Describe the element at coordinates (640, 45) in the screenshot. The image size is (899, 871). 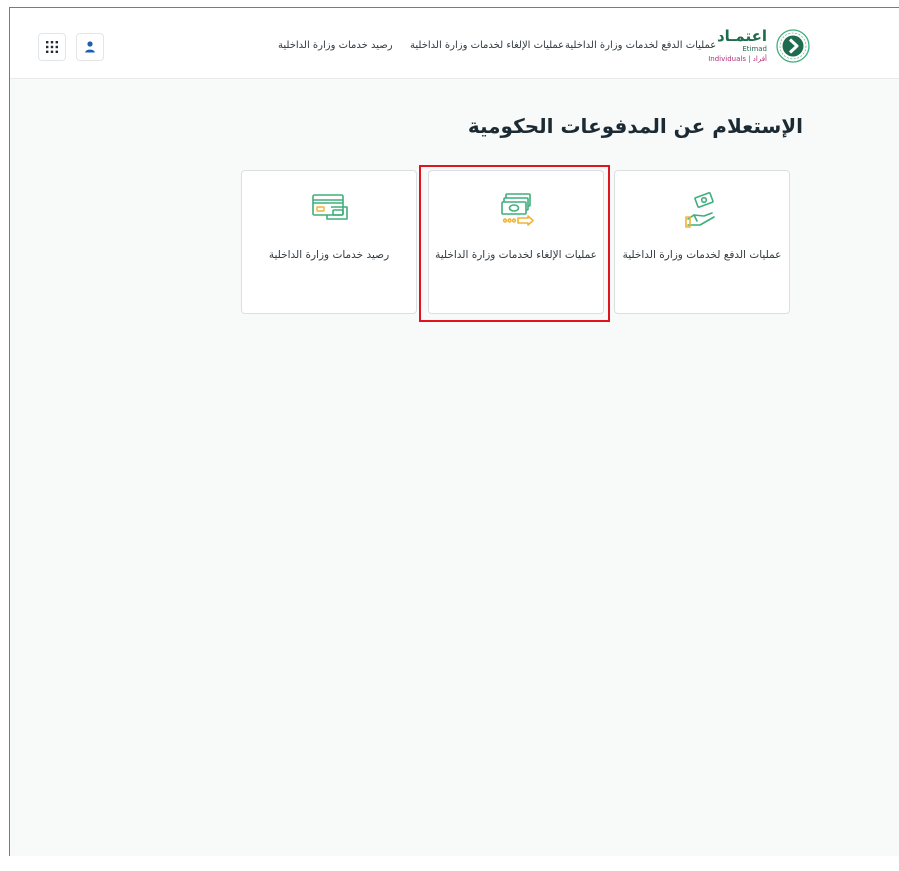
I see `nav-payment-link: عمليات الدفع لخدمات وزارة الداخلية` at that location.